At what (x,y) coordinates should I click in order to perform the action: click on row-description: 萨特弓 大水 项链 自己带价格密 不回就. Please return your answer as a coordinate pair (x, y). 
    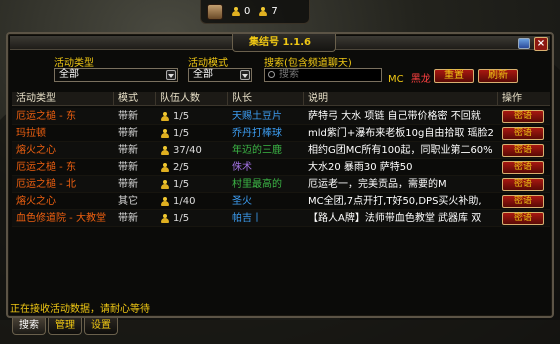
    Looking at the image, I should click on (394, 116).